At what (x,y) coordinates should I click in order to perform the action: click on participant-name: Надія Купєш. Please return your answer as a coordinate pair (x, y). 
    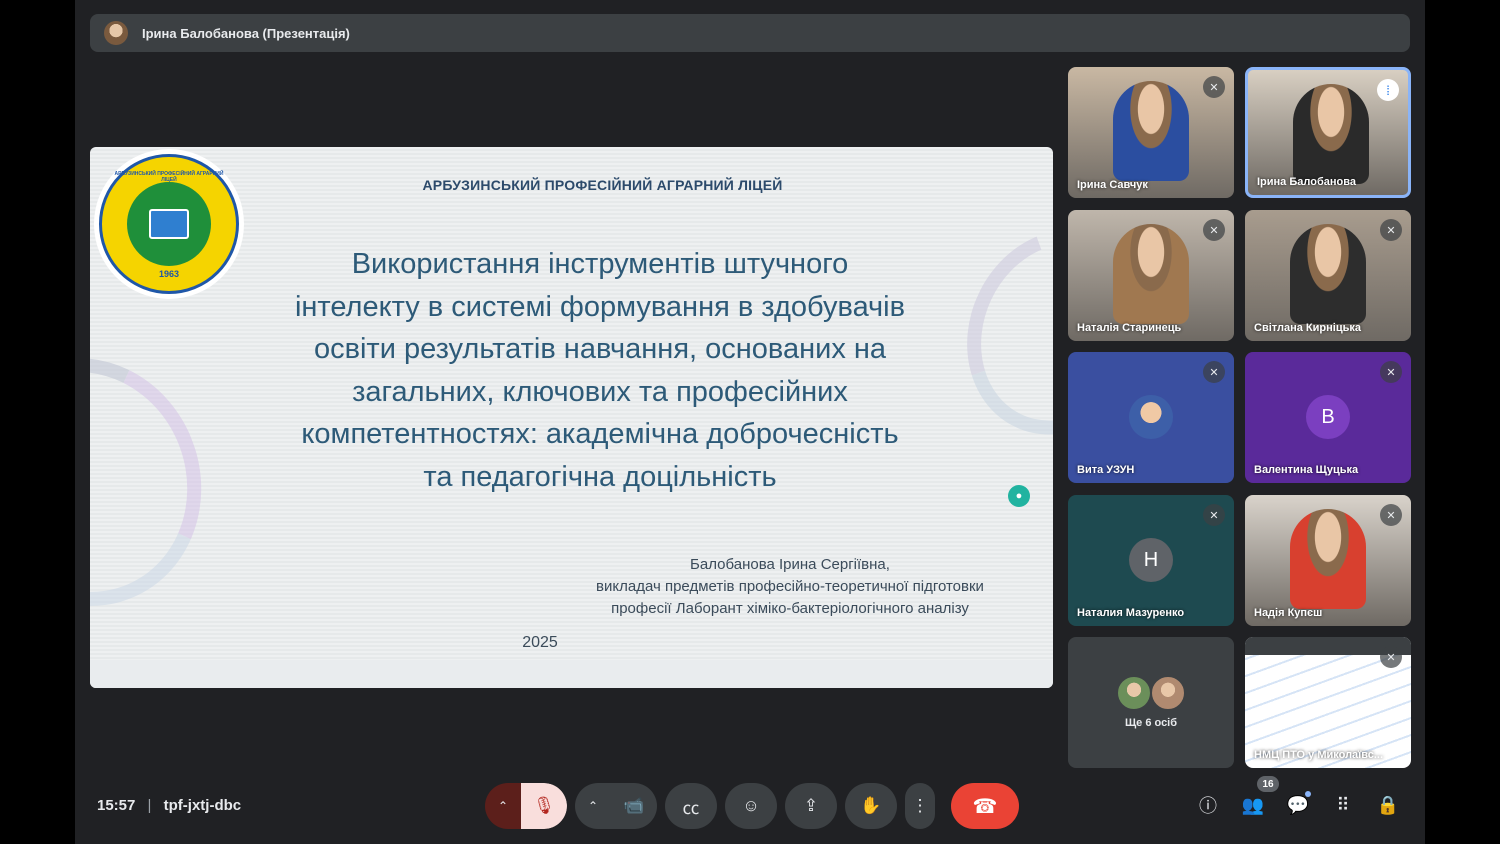
    Looking at the image, I should click on (1288, 613).